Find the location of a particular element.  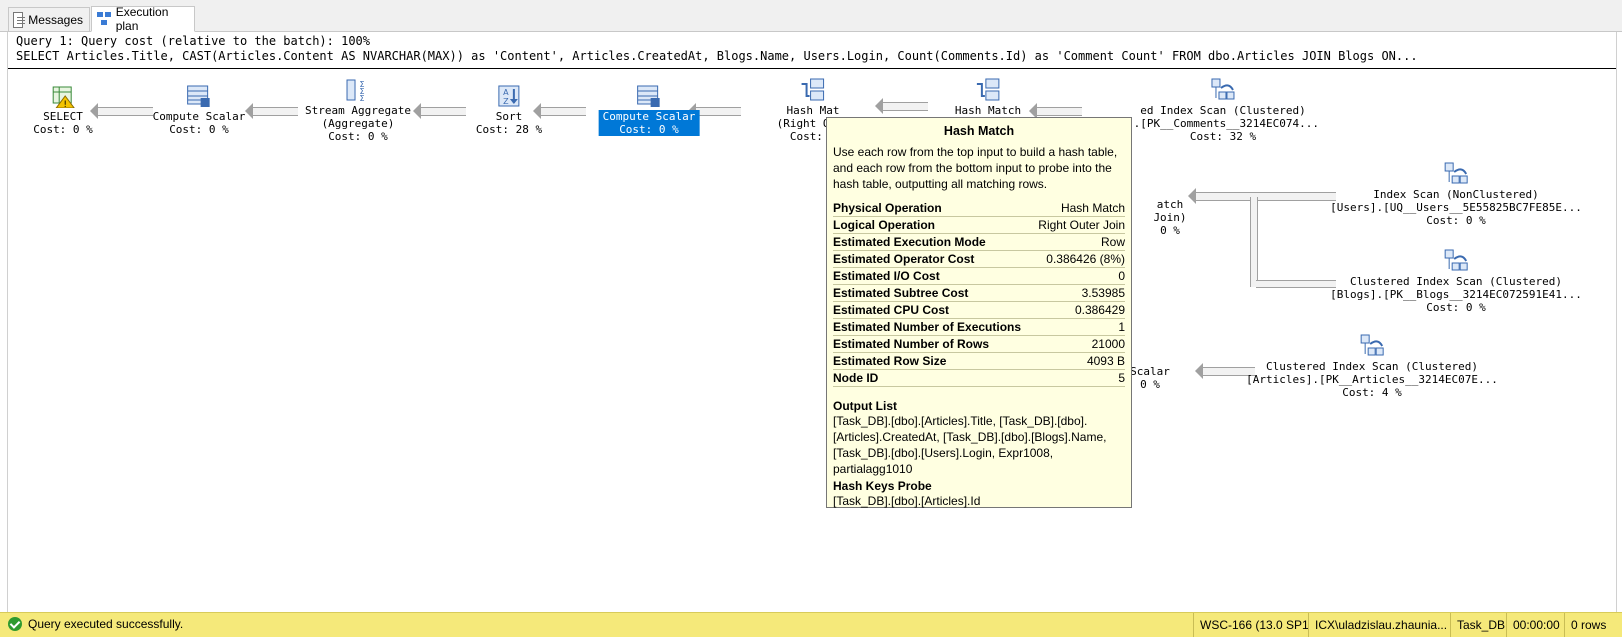

tooltip-hash-keys: [Task_DB].[dbo].[Articles].Id is located at coordinates (907, 501).